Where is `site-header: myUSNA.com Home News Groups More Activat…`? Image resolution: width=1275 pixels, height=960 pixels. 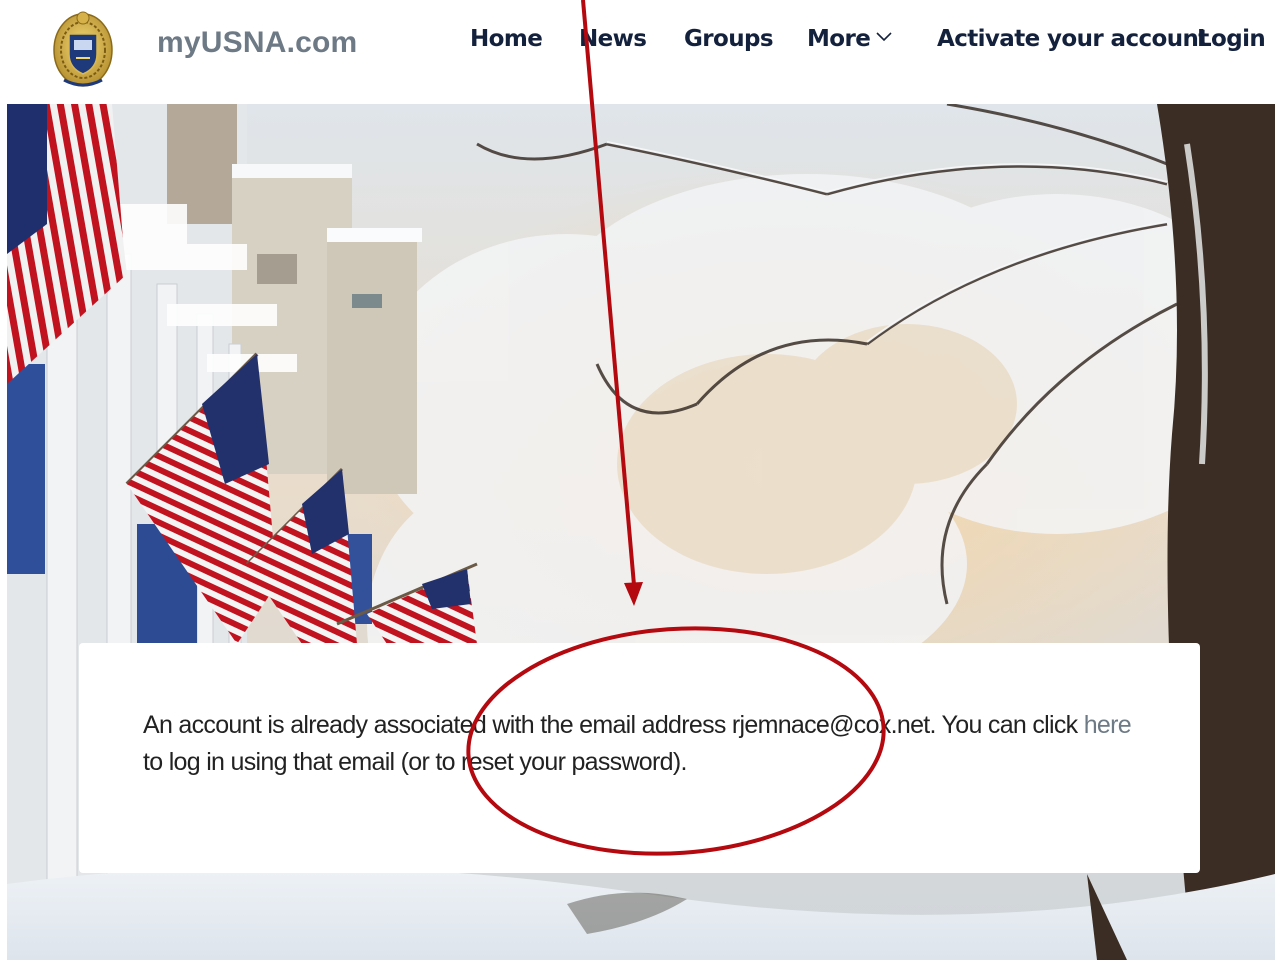 site-header: myUSNA.com Home News Groups More Activat… is located at coordinates (637, 52).